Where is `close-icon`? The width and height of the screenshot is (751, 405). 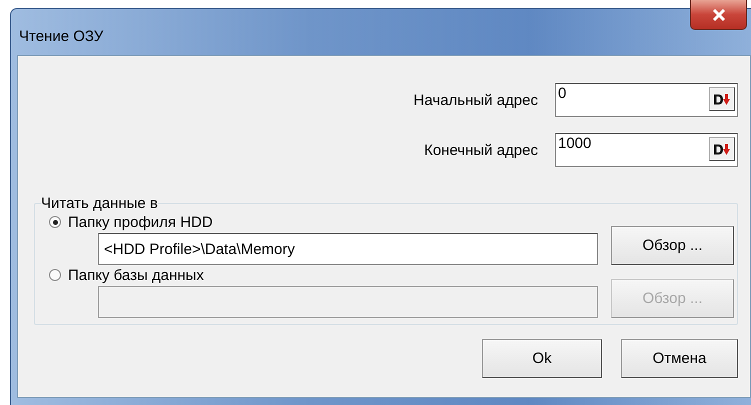 close-icon is located at coordinates (719, 14).